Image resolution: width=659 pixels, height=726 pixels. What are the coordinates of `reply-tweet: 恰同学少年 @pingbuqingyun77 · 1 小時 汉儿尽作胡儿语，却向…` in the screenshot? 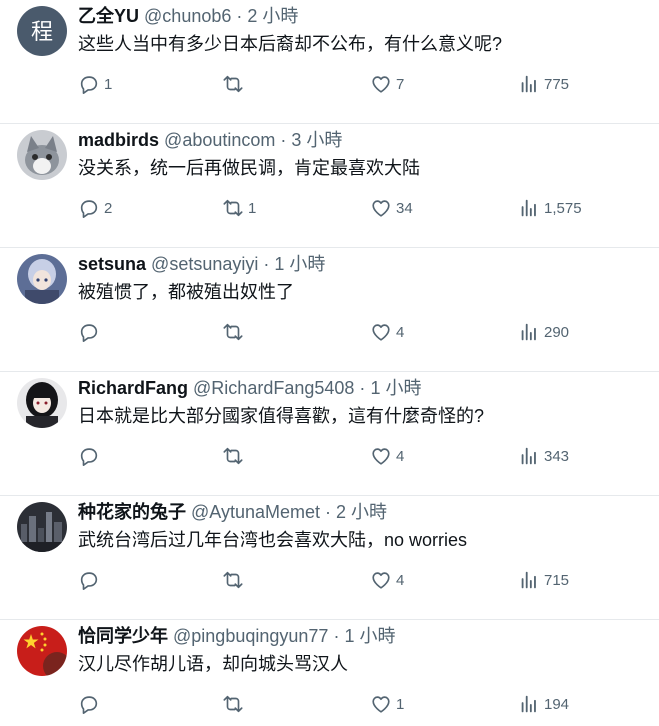 It's located at (329, 673).